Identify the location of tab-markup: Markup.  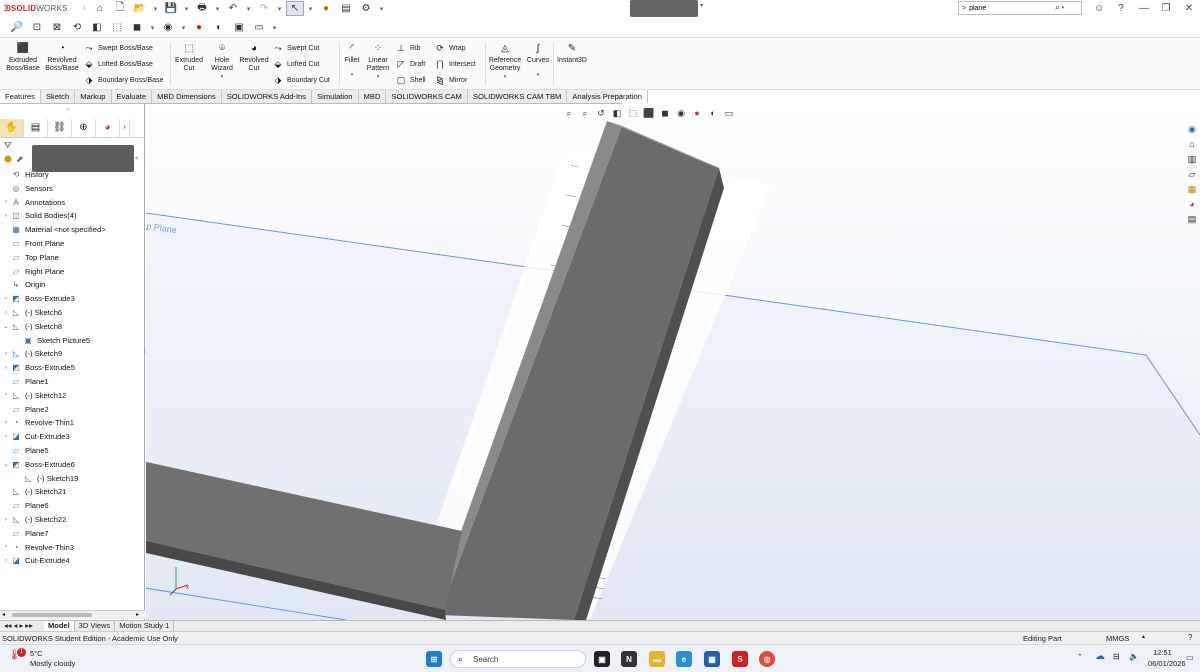
(93, 96).